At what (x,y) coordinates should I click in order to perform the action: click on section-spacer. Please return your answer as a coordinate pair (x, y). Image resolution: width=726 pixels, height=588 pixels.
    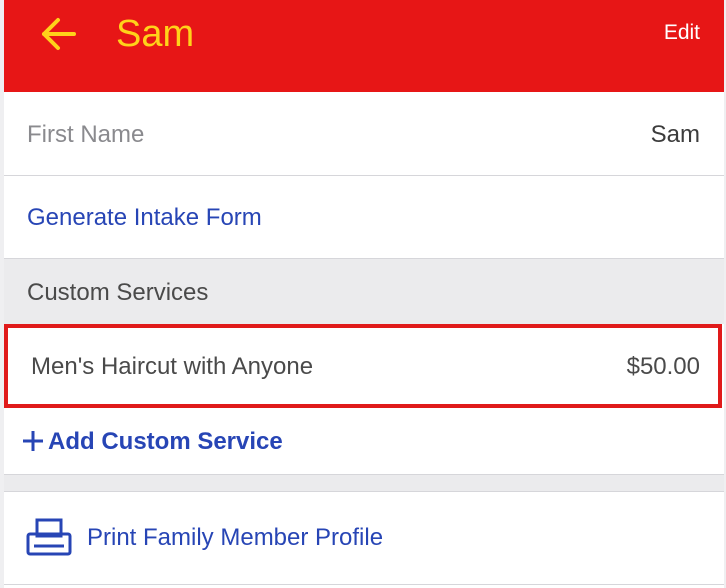
    Looking at the image, I should click on (364, 483).